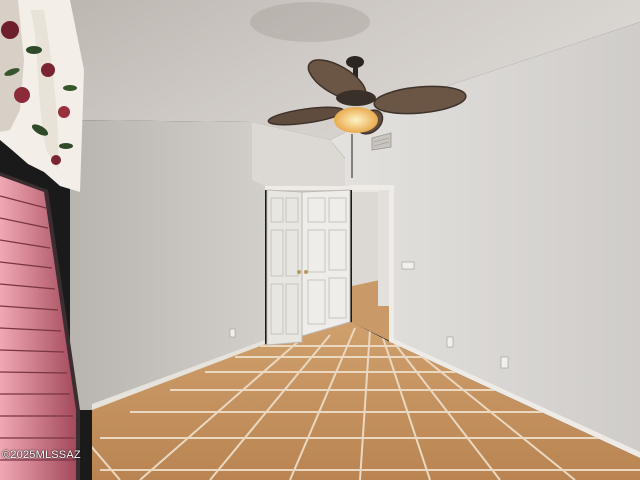 This screenshot has height=480, width=640. Describe the element at coordinates (366, 240) in the screenshot. I see `hallway-wall` at that location.